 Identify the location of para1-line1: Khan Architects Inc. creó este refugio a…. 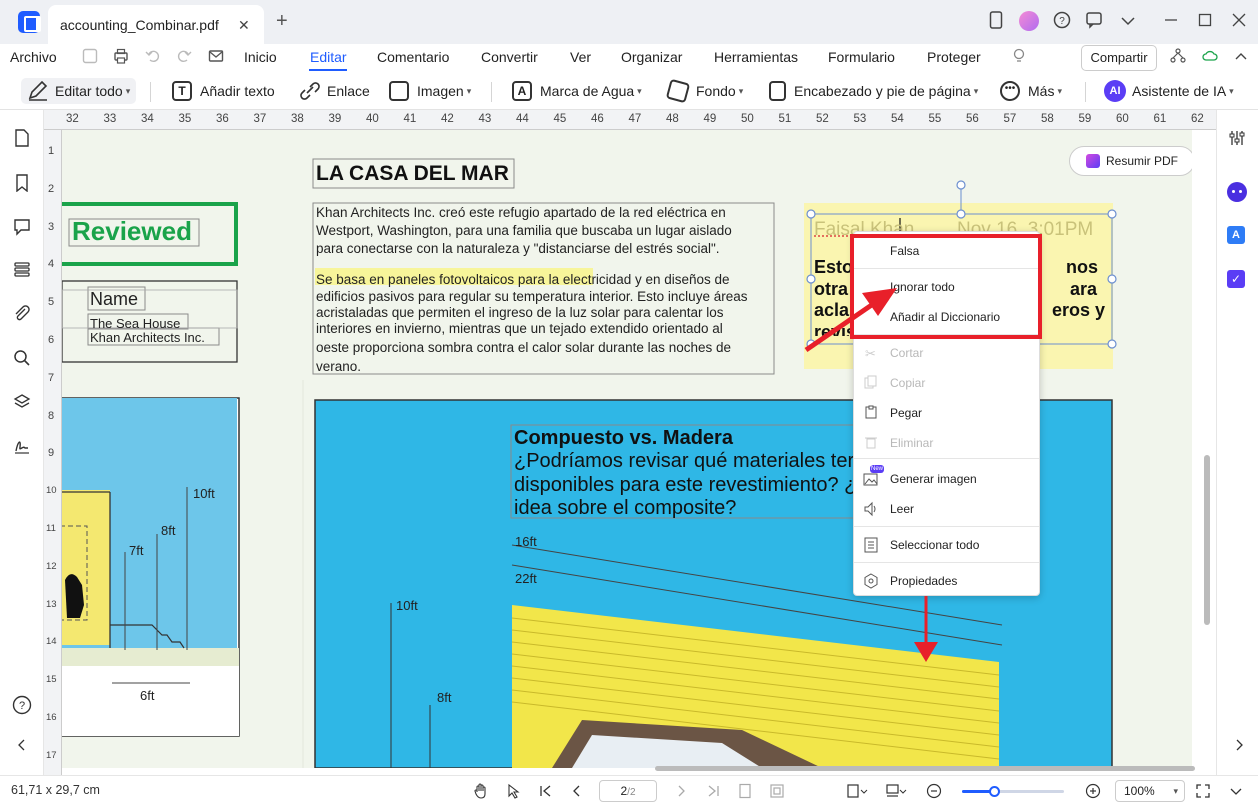
(521, 212).